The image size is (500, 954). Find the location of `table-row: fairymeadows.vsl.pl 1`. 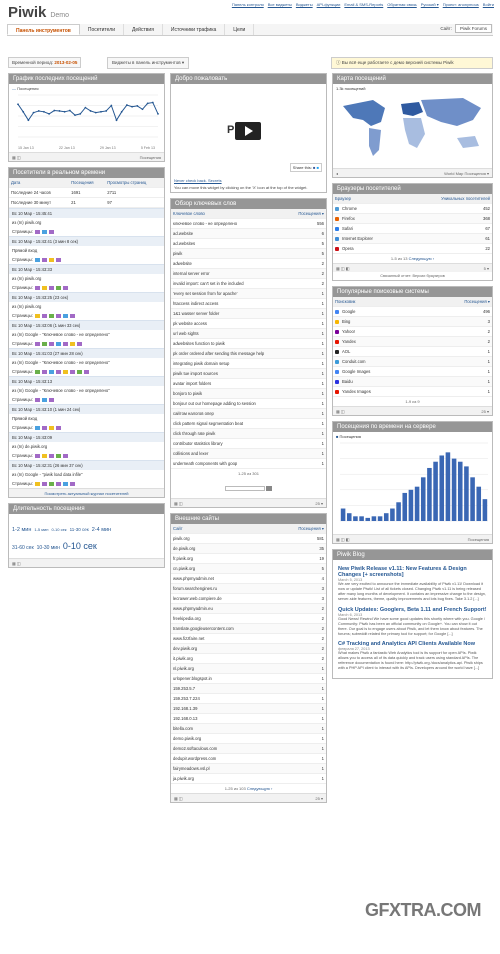

table-row: fairymeadows.vsl.pl 1 is located at coordinates (248, 769).